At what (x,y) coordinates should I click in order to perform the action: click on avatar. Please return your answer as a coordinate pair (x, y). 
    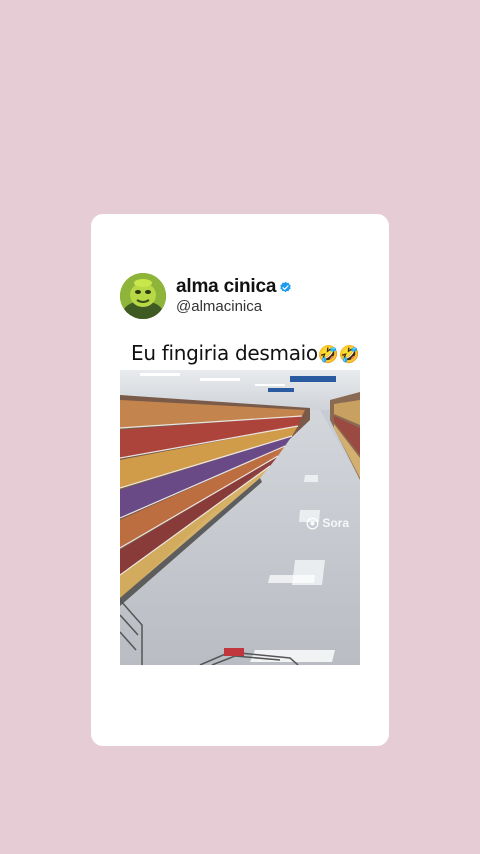
    Looking at the image, I should click on (143, 296).